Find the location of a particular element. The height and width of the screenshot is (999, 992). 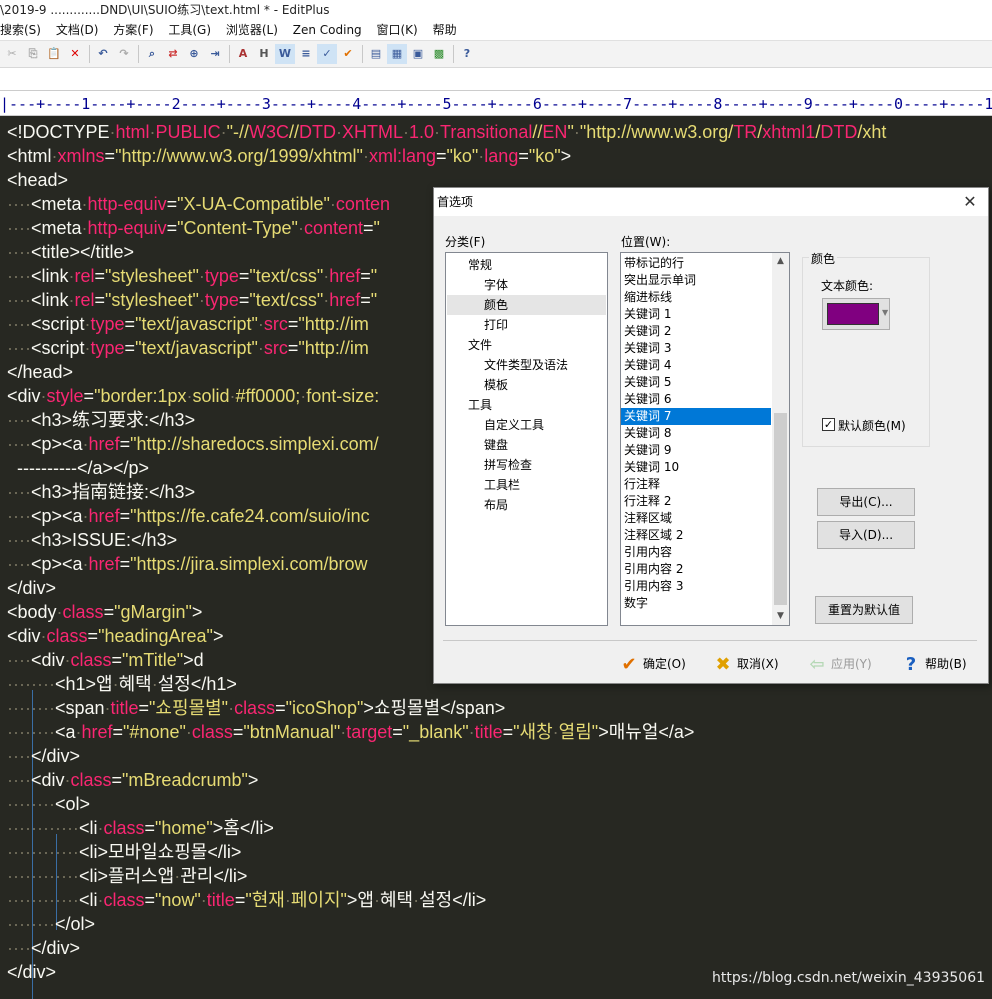

find-icon: ⌕ is located at coordinates (152, 54).